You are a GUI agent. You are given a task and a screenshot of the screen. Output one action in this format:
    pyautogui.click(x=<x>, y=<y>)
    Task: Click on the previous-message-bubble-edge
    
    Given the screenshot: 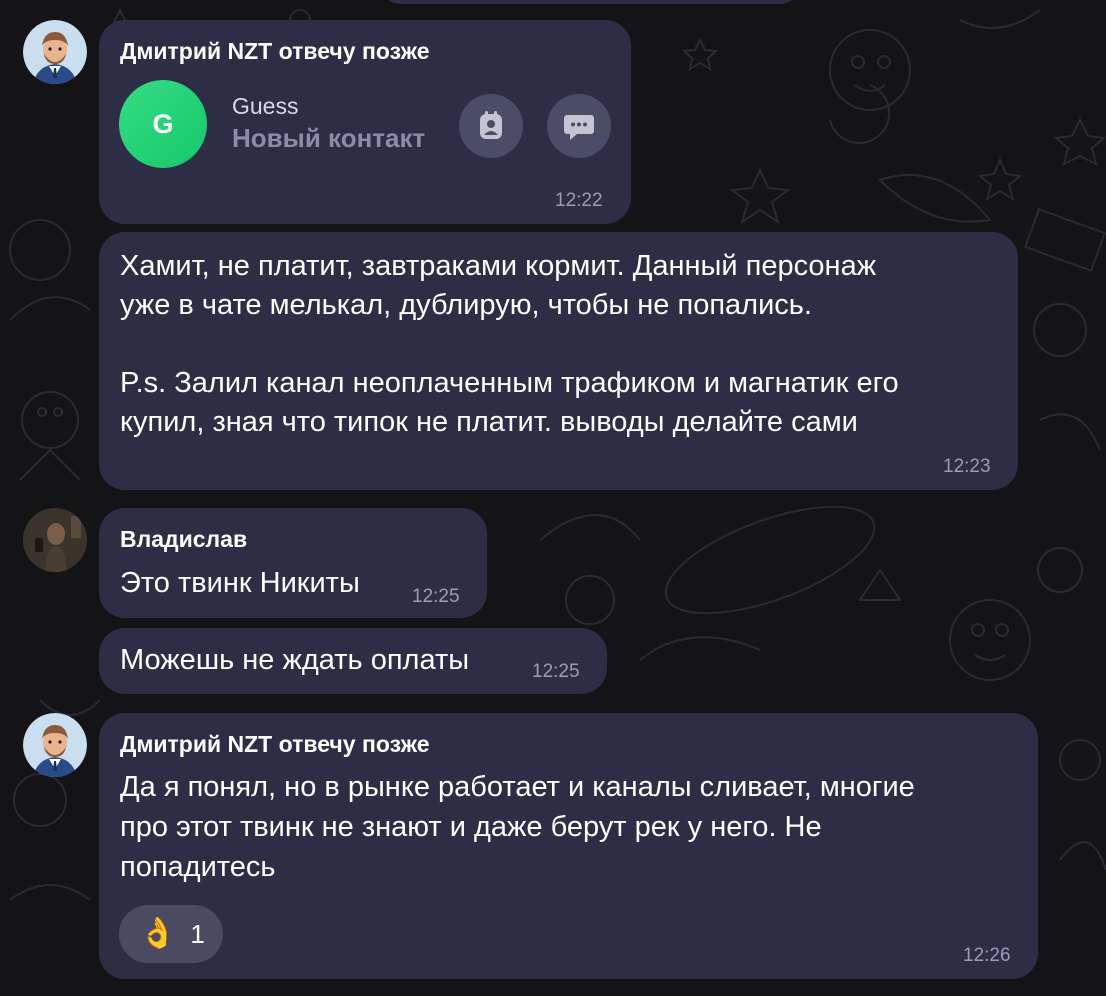 What is the action you would take?
    pyautogui.click(x=590, y=2)
    